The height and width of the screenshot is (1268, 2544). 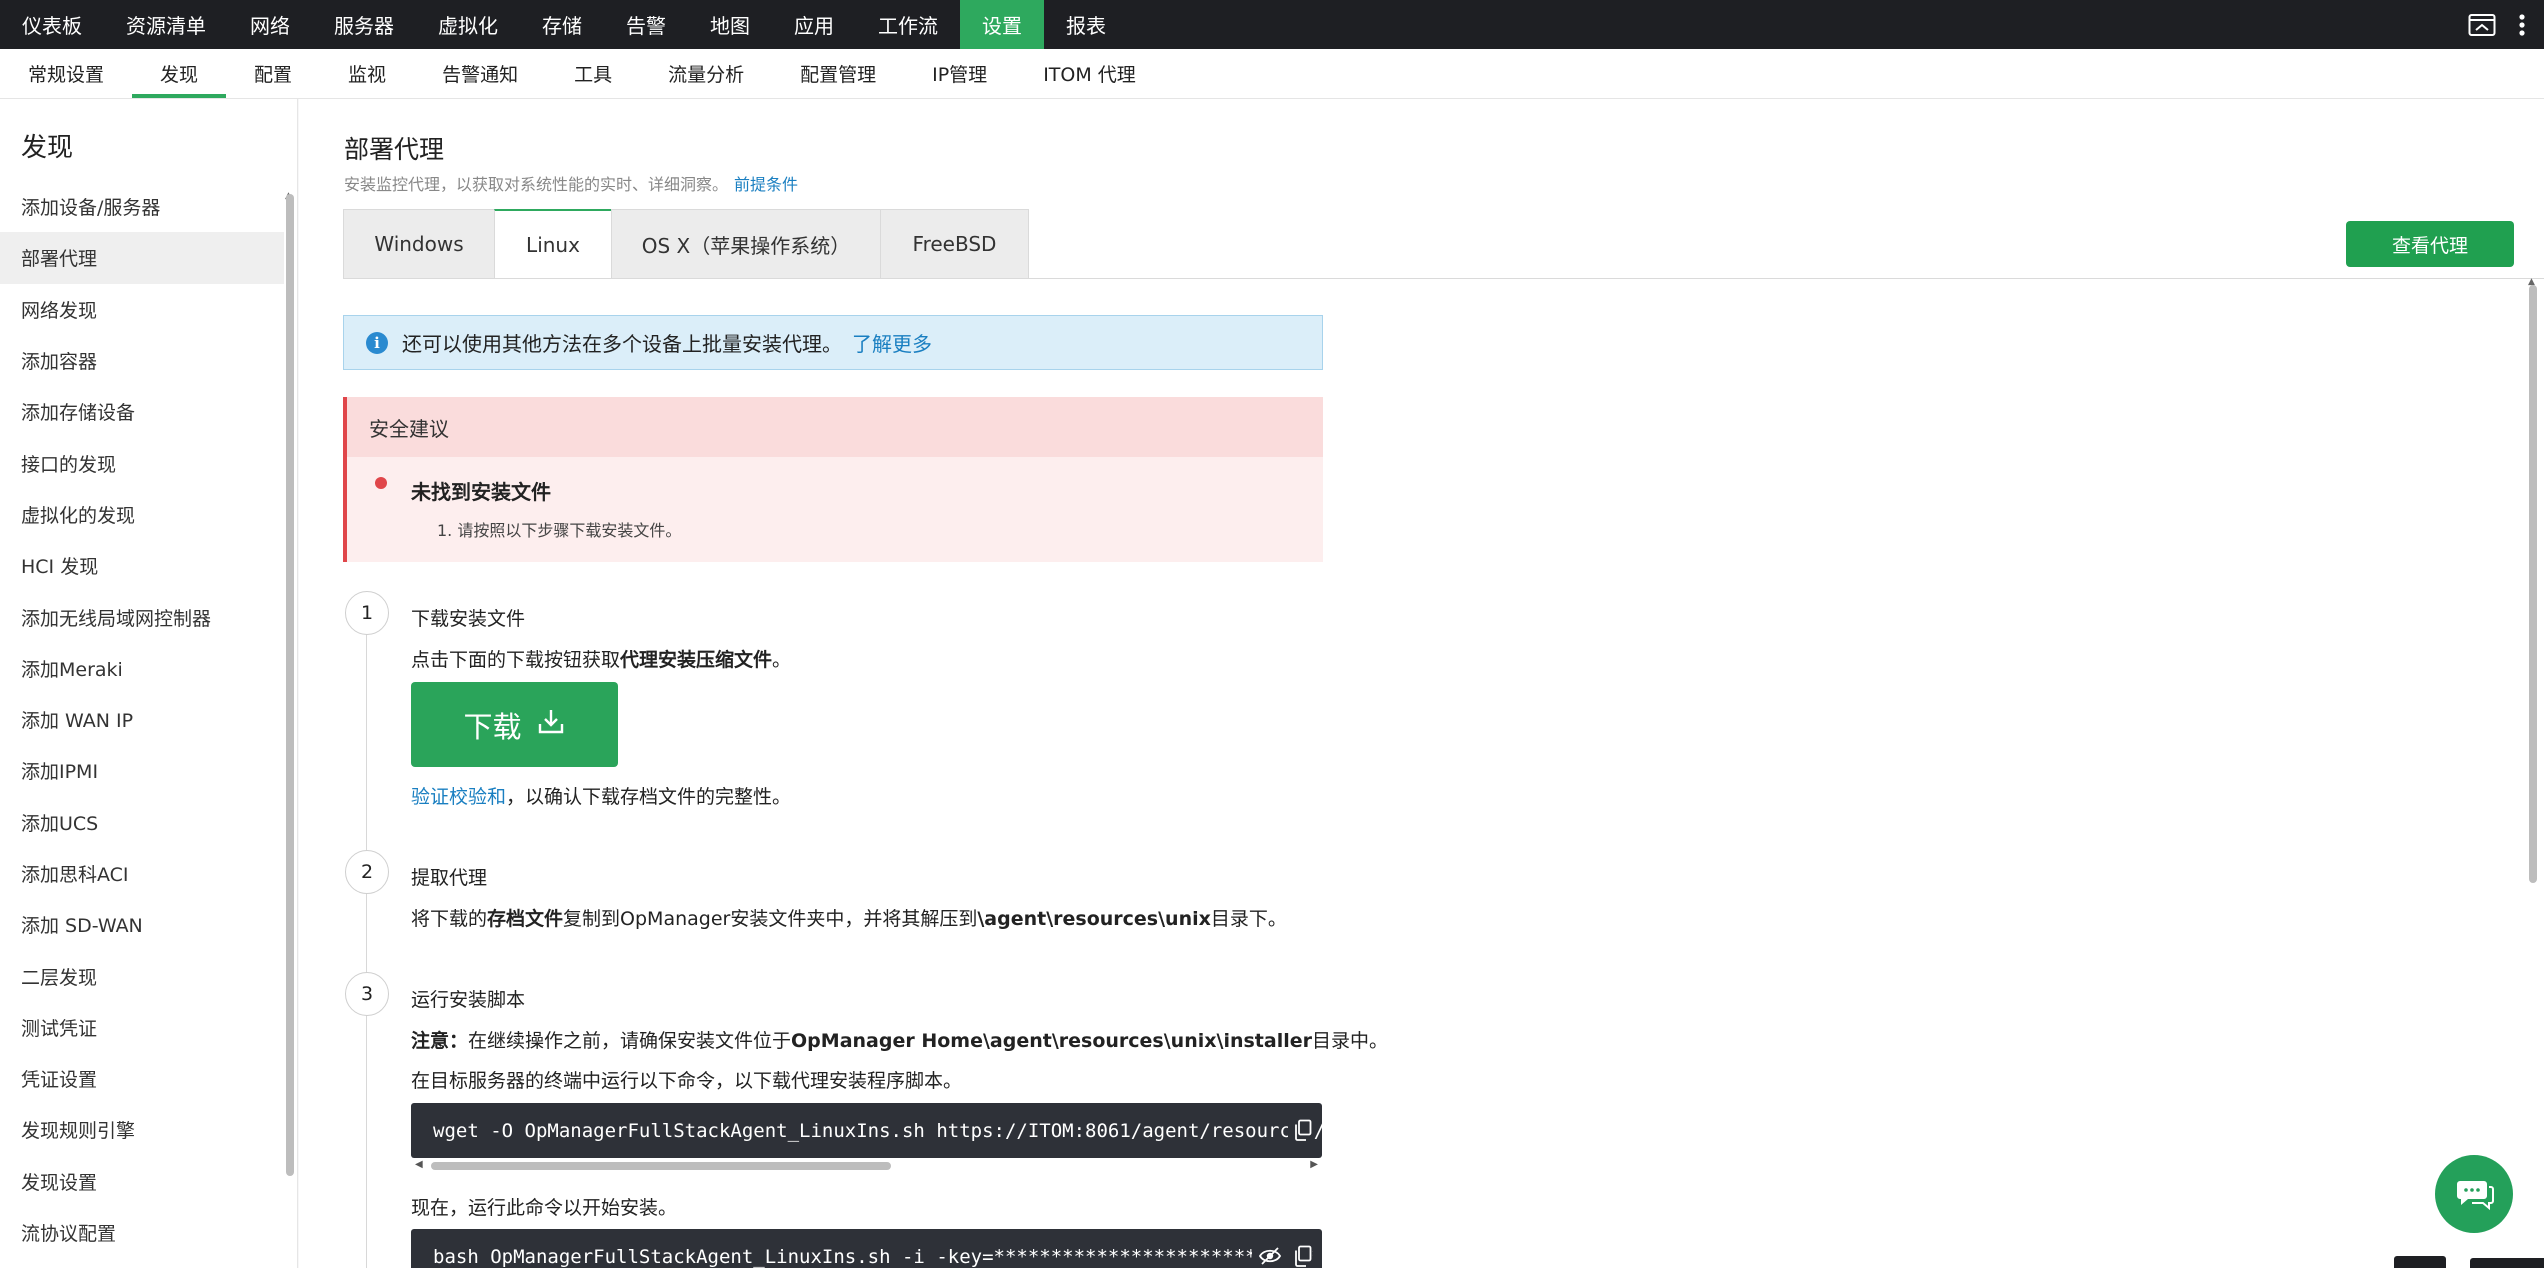 I want to click on step-2-title: 提取代理, so click(x=449, y=878).